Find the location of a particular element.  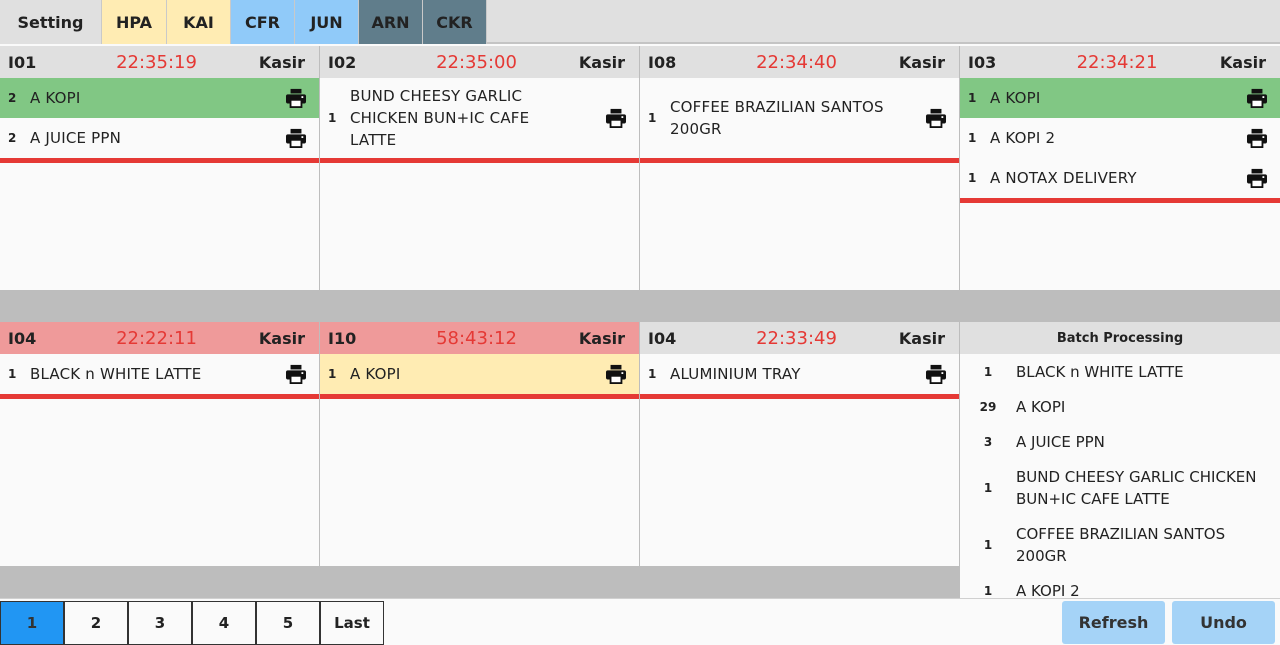

batch-item-name: A KOPI is located at coordinates (1041, 406).